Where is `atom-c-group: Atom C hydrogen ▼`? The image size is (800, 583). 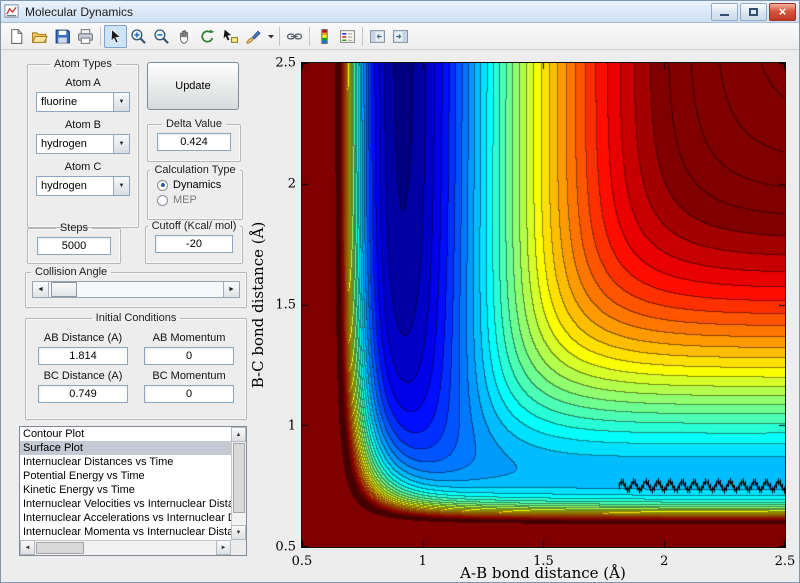 atom-c-group: Atom C hydrogen ▼ is located at coordinates (83, 178).